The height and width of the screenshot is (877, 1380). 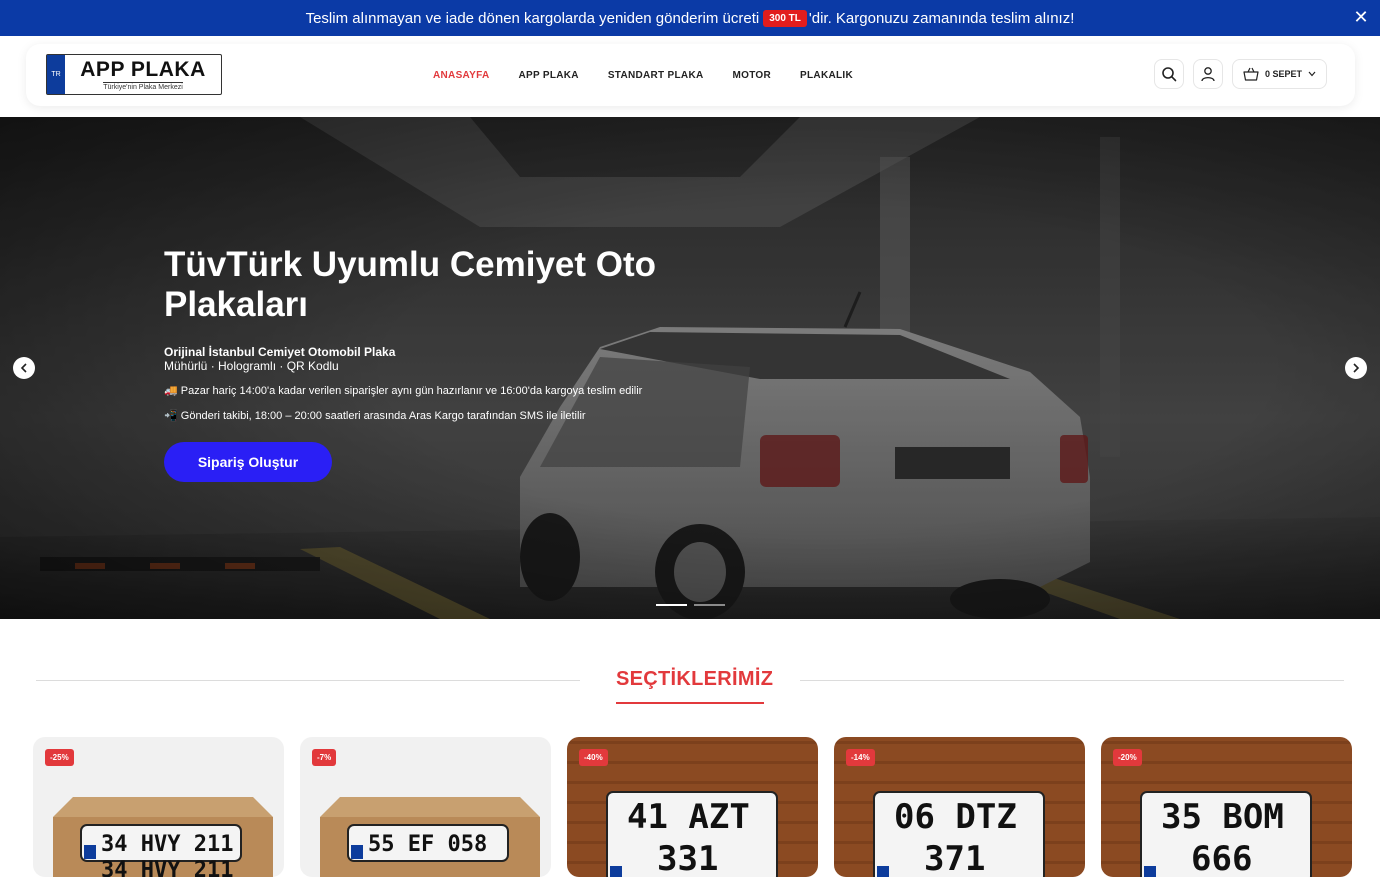 I want to click on plate-text-bottom: 331, so click(x=687, y=858).